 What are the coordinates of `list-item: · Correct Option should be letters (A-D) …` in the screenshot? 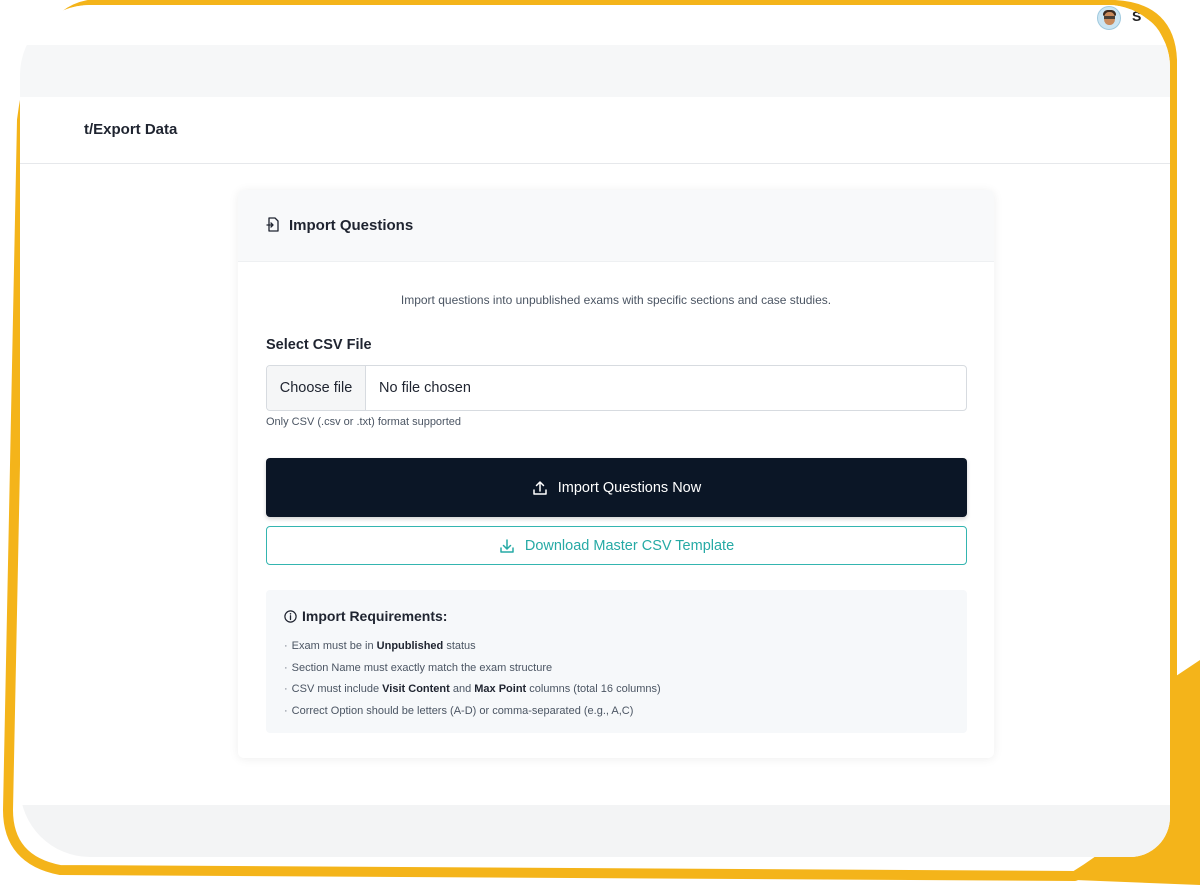 It's located at (459, 711).